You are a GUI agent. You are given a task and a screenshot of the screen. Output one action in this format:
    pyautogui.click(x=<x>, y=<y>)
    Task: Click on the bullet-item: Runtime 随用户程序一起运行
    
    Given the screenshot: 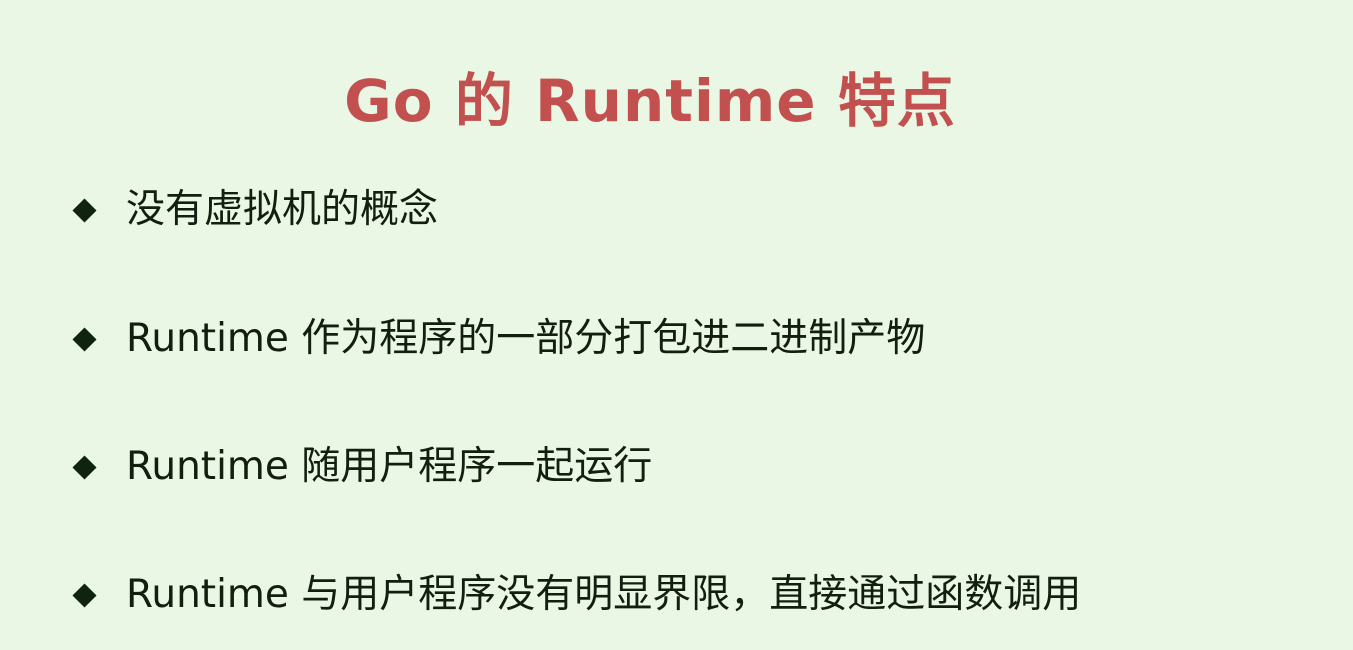 What is the action you would take?
    pyautogui.click(x=362, y=467)
    